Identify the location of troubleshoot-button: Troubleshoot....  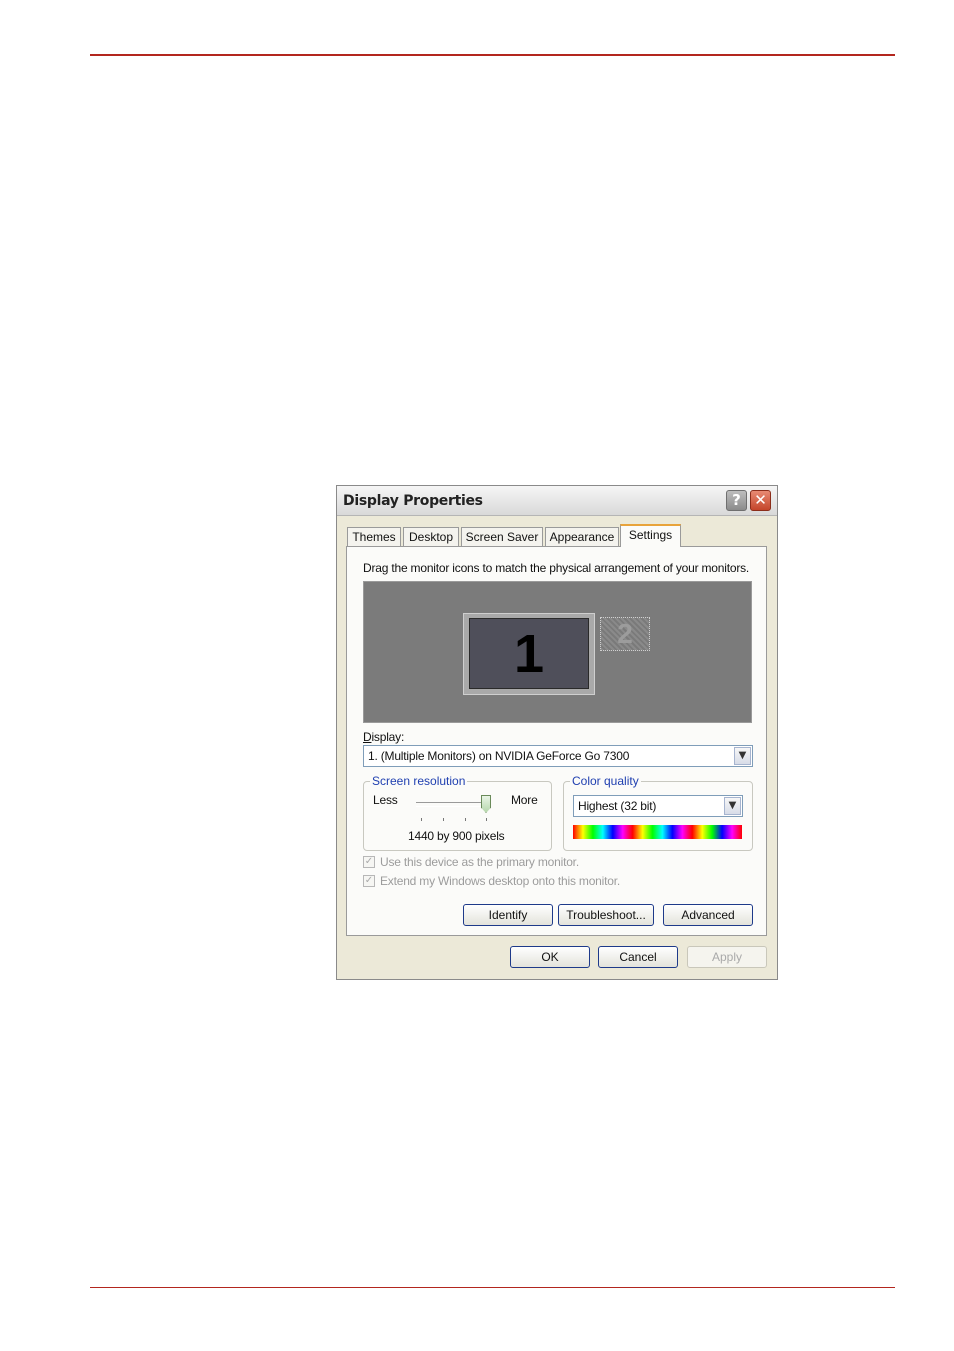
(606, 915).